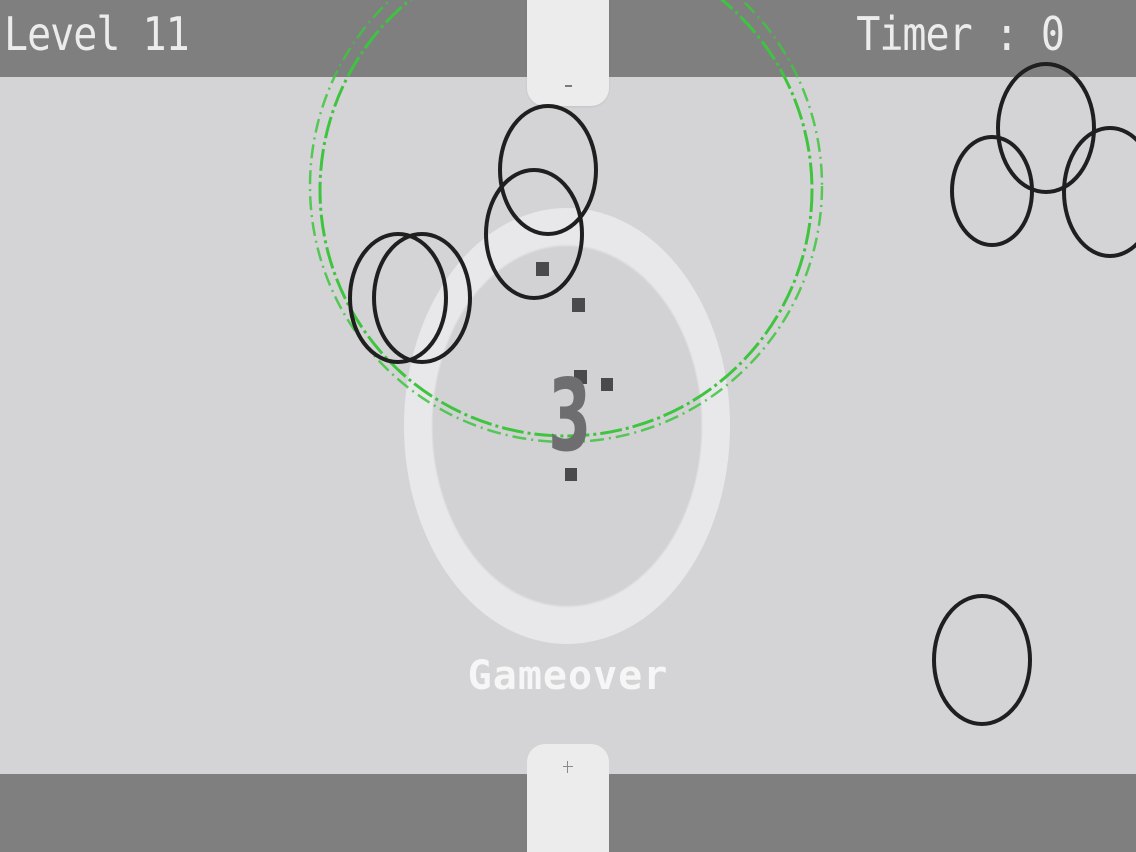 This screenshot has width=1136, height=852. I want to click on timer-label: Timer : 0, so click(960, 35).